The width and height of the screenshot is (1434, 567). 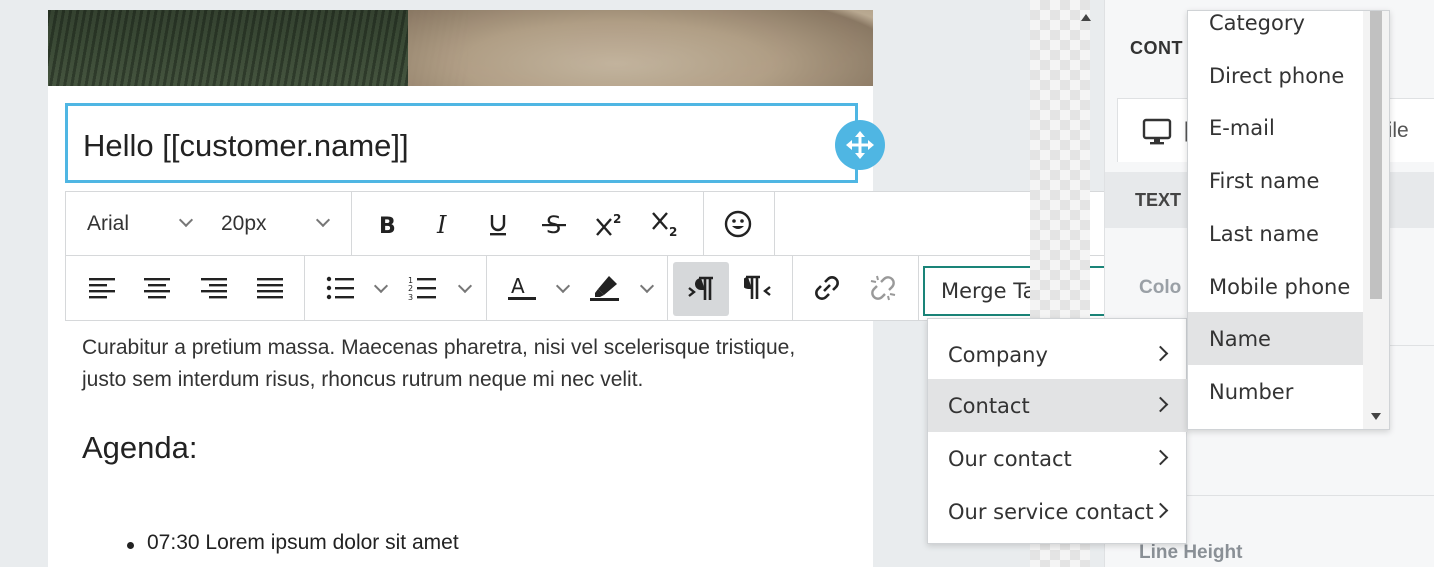 I want to click on align-center-button, so click(x=157, y=288).